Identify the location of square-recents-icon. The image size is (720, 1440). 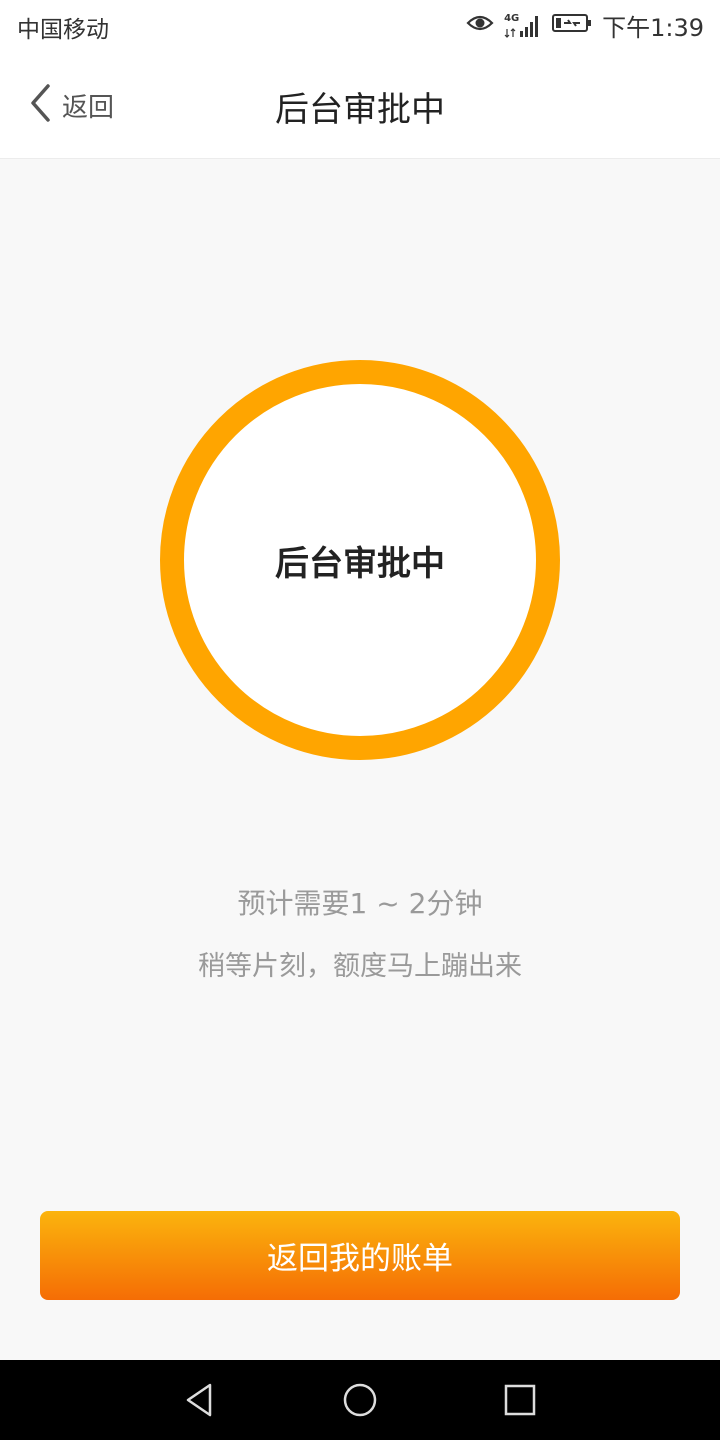
(520, 1400).